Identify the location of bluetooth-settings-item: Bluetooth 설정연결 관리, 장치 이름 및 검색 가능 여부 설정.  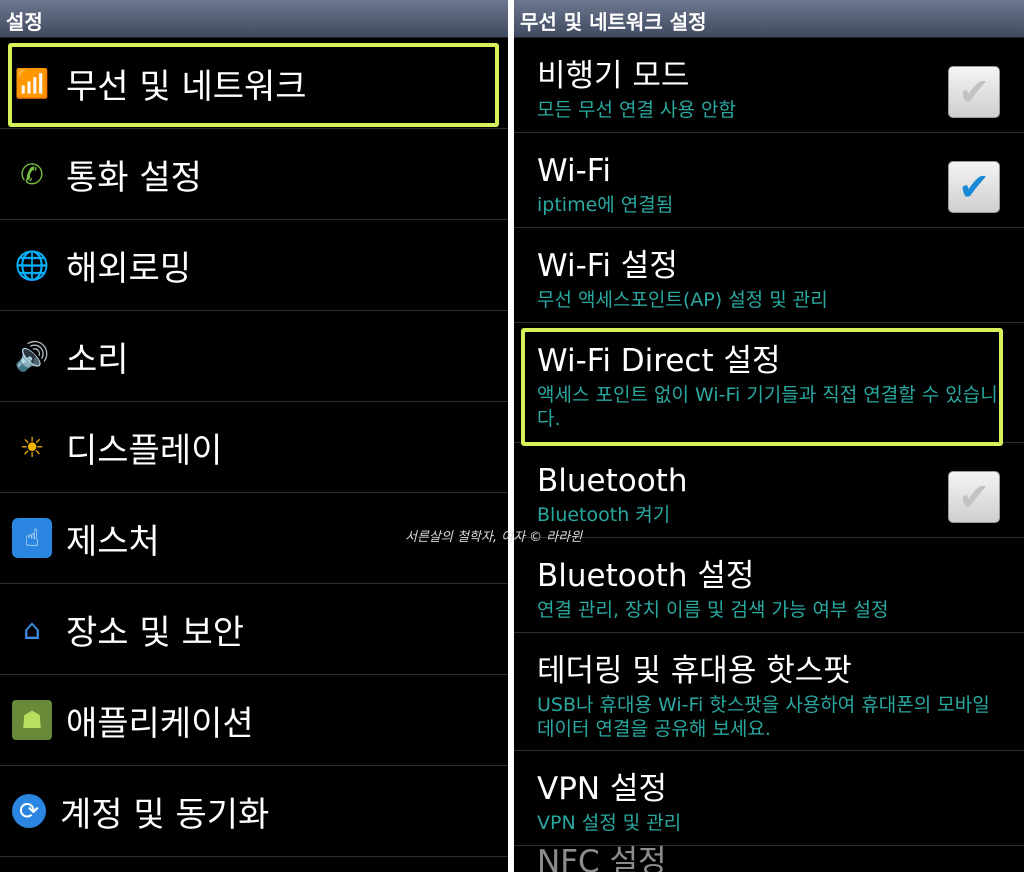
(769, 585).